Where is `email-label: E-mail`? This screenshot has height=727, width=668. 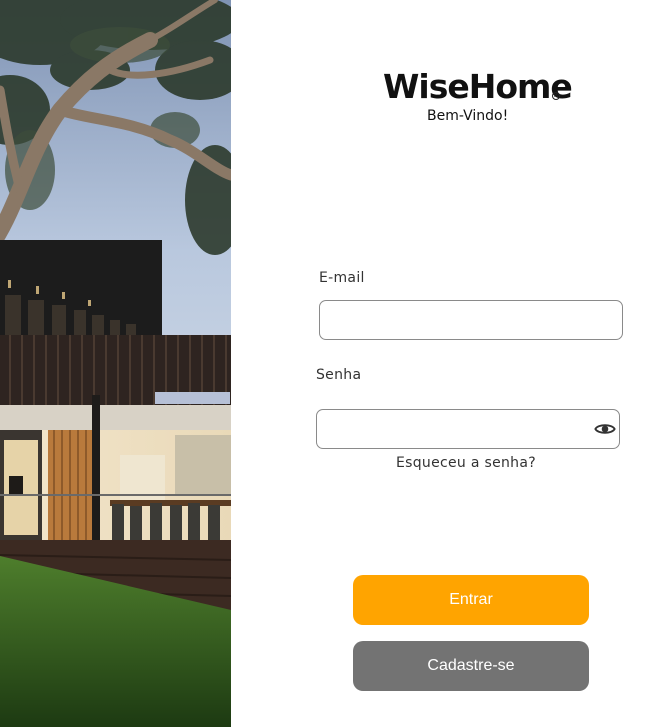
email-label: E-mail is located at coordinates (342, 278).